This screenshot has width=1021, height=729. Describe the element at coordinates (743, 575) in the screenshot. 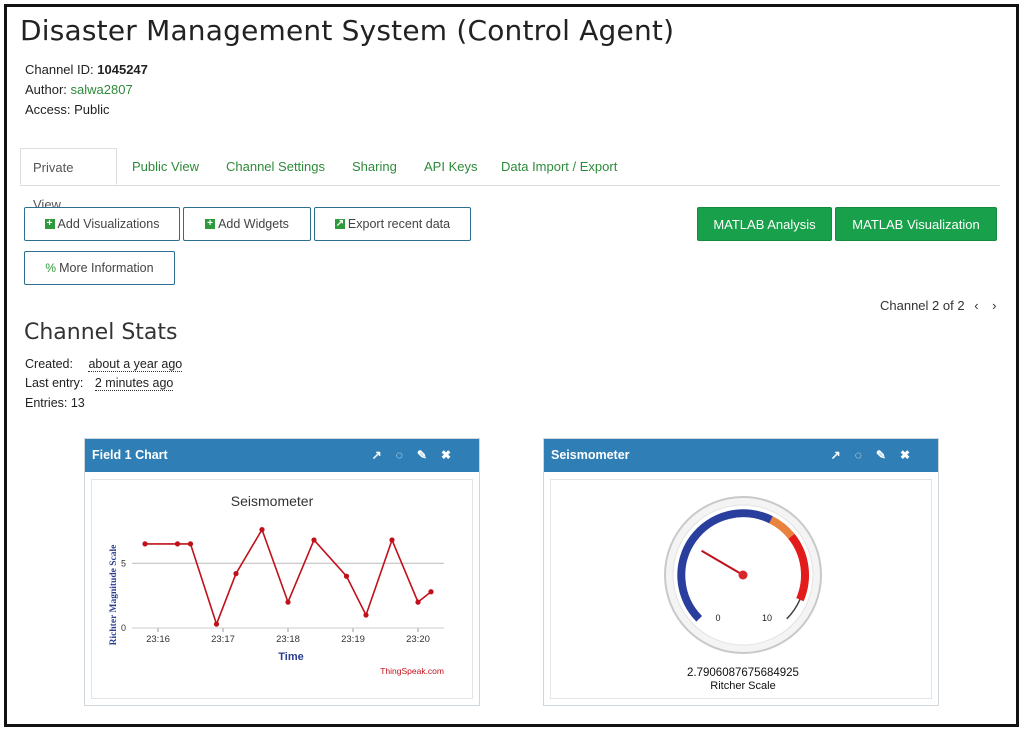

I see `gauge-hub` at that location.